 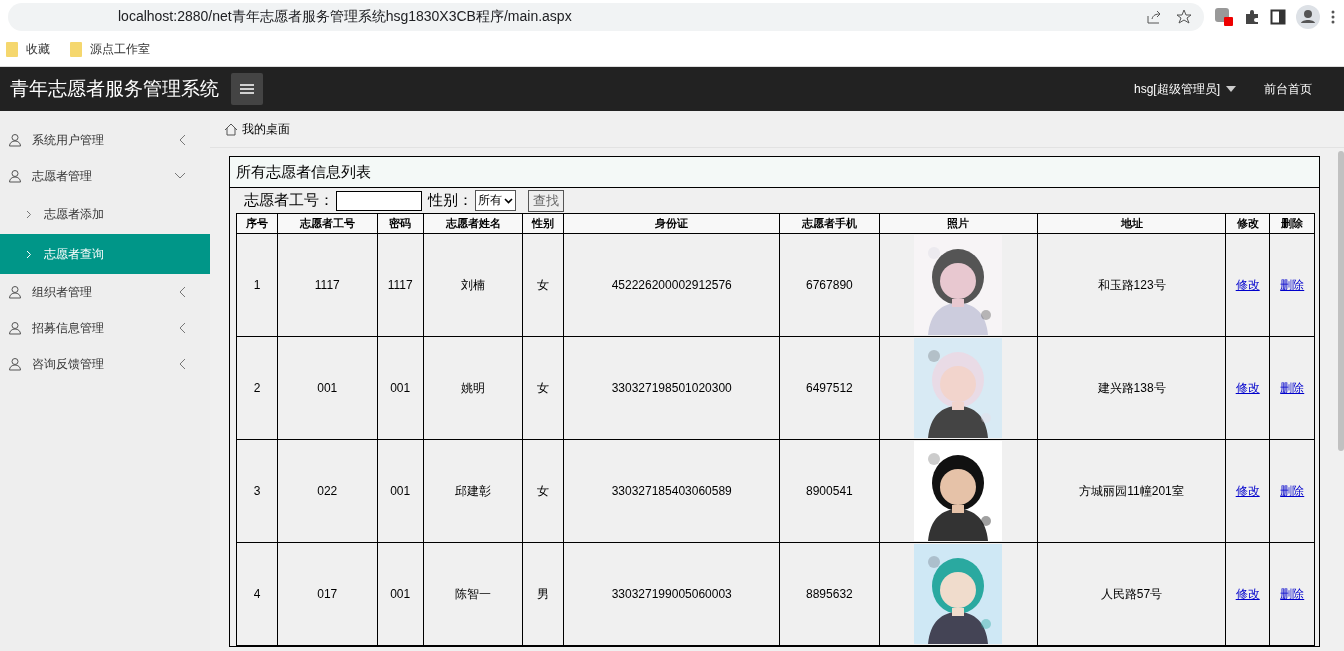 I want to click on column-header: 序号, so click(x=257, y=223).